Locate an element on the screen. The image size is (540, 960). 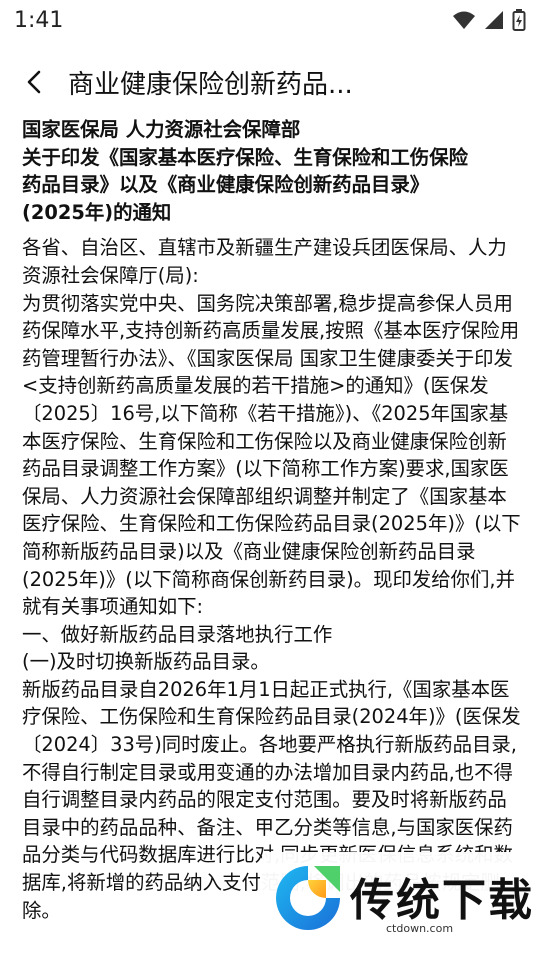
status-icons is located at coordinates (489, 20).